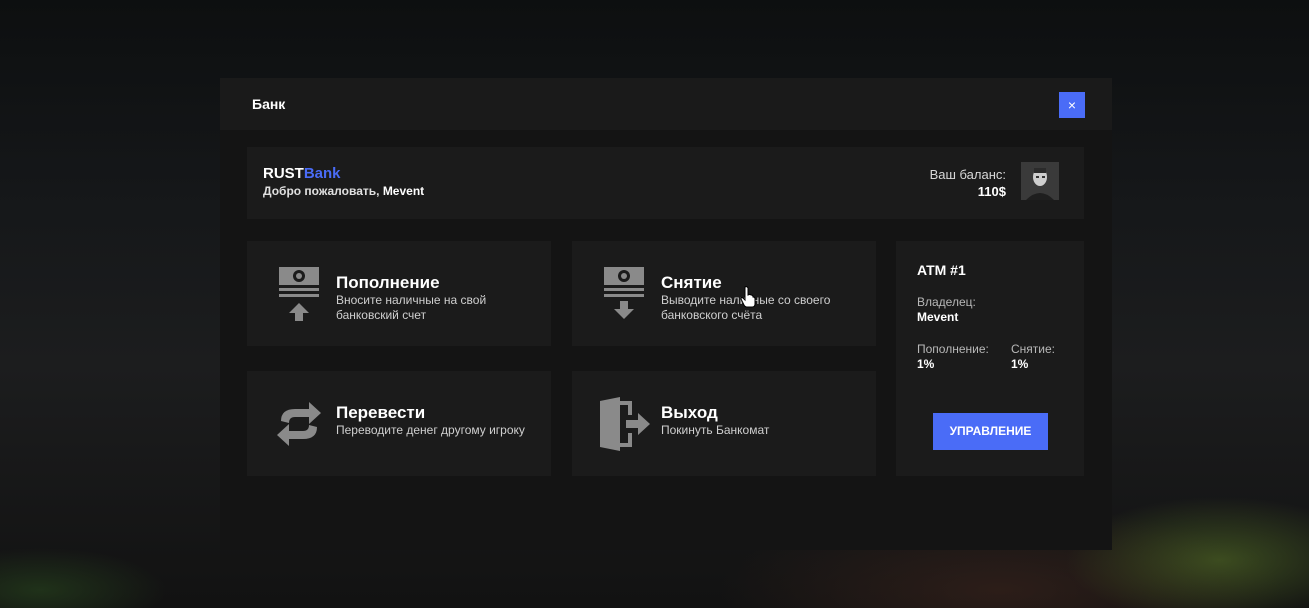  I want to click on atm-title: ATM #1, so click(941, 270).